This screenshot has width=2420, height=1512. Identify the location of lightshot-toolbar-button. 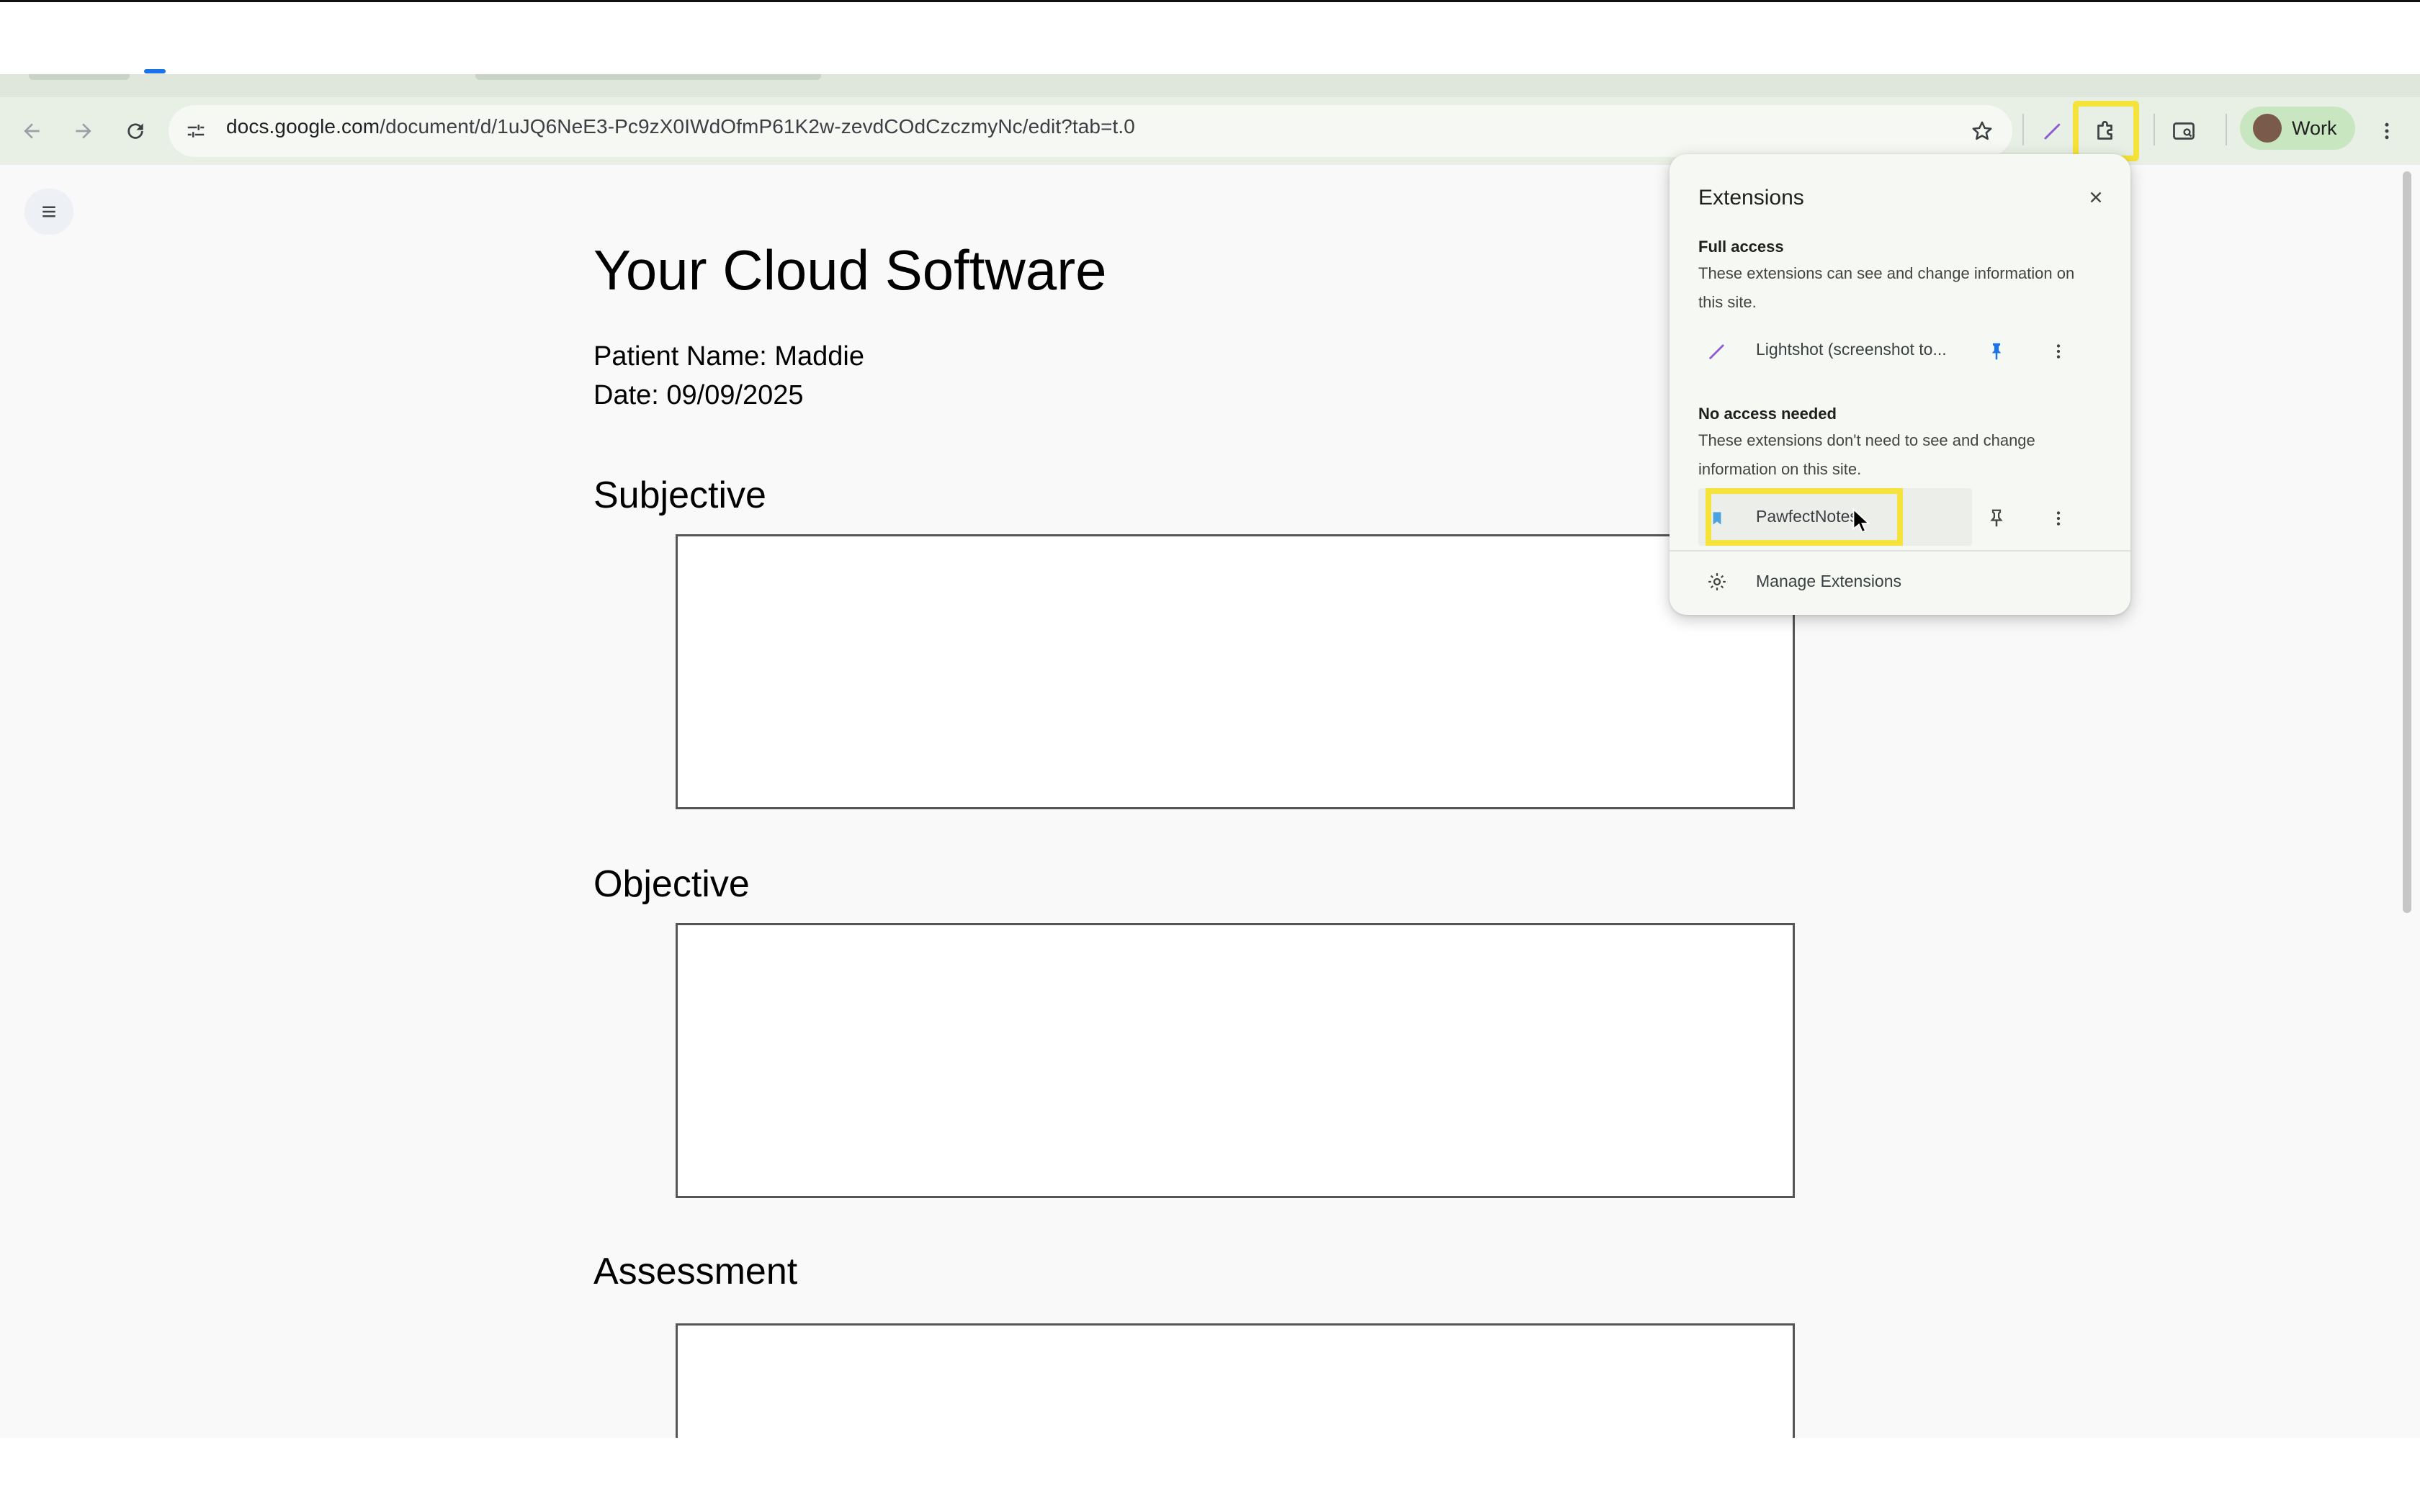
(2053, 131).